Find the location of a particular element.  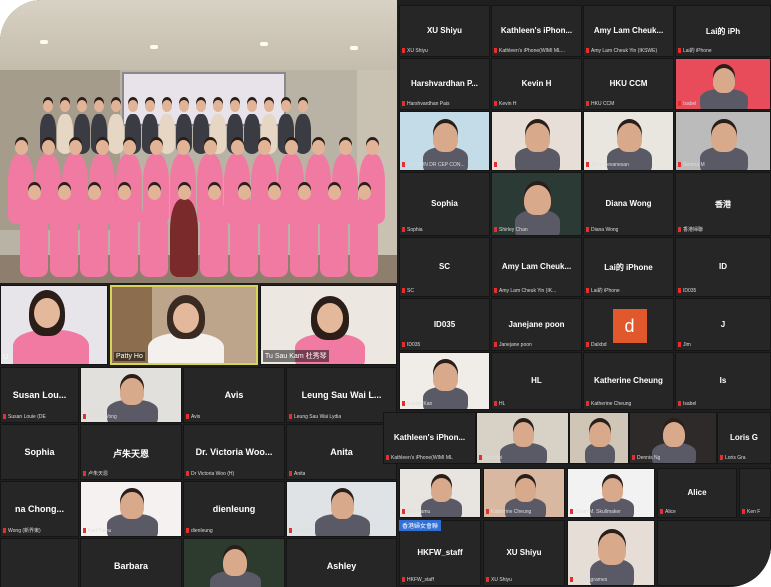

participant-tile: Ken F is located at coordinates (755, 493).